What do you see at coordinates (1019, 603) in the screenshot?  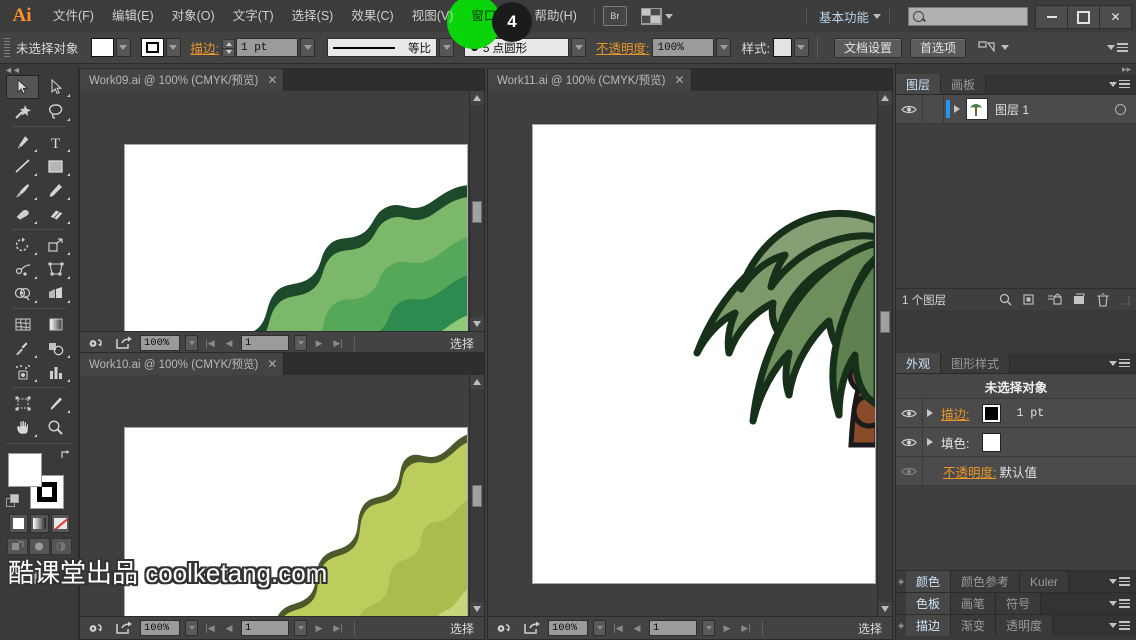 I see `tab-symbols: 符号` at bounding box center [1019, 603].